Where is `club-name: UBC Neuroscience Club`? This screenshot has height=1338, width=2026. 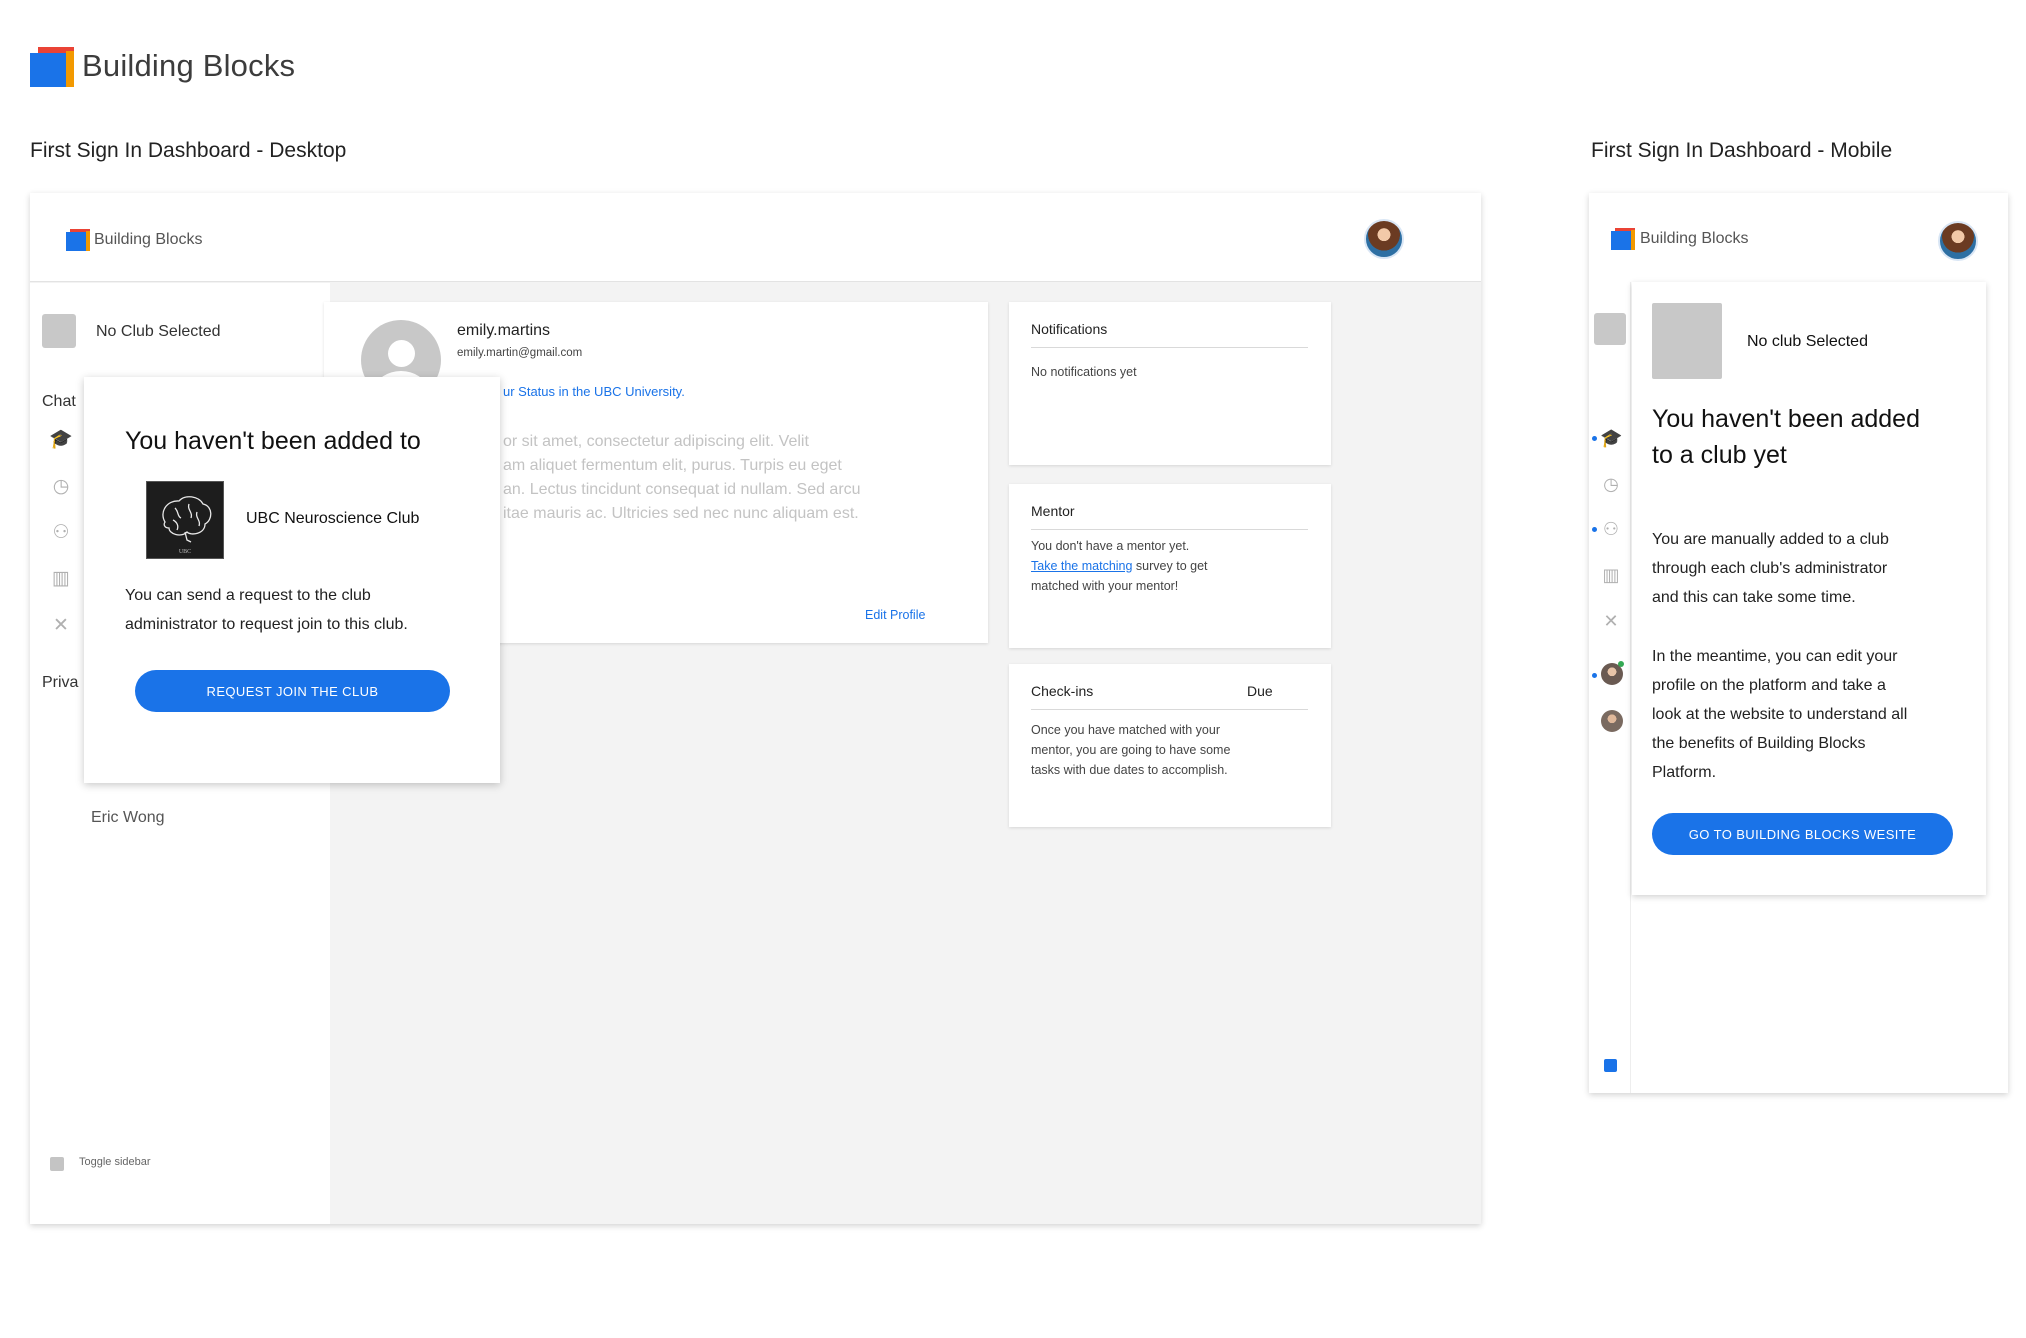
club-name: UBC Neuroscience Club is located at coordinates (333, 518).